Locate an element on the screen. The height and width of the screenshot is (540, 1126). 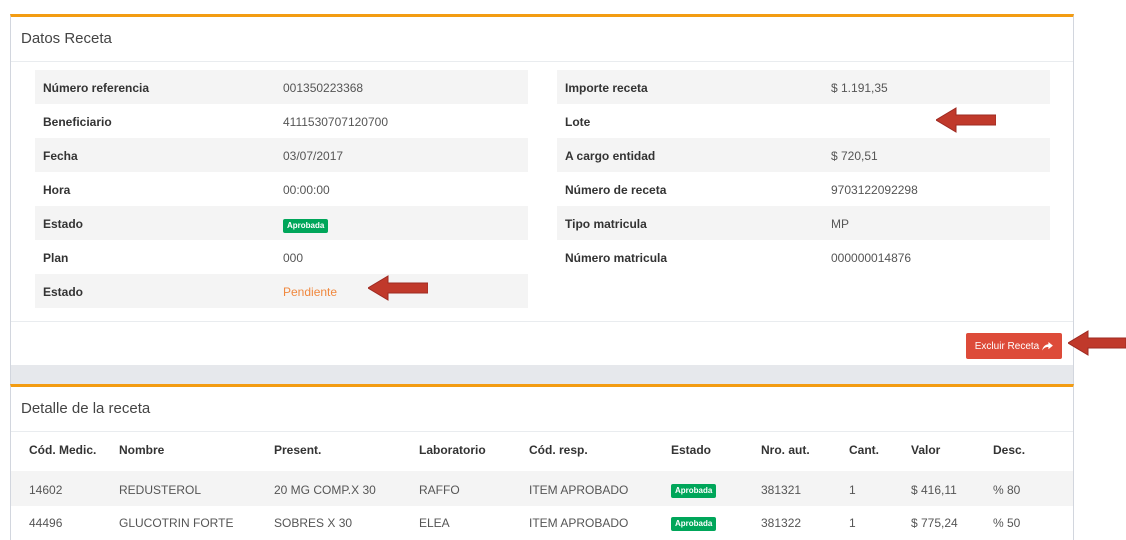
info-value: $ 1.191,35 is located at coordinates (859, 88).